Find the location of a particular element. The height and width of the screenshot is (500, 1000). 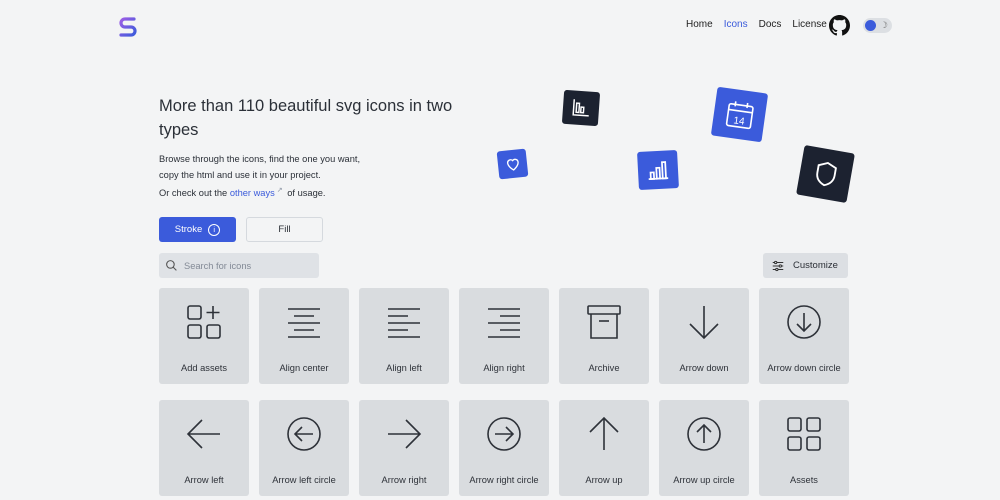

sliders-icon is located at coordinates (778, 265).